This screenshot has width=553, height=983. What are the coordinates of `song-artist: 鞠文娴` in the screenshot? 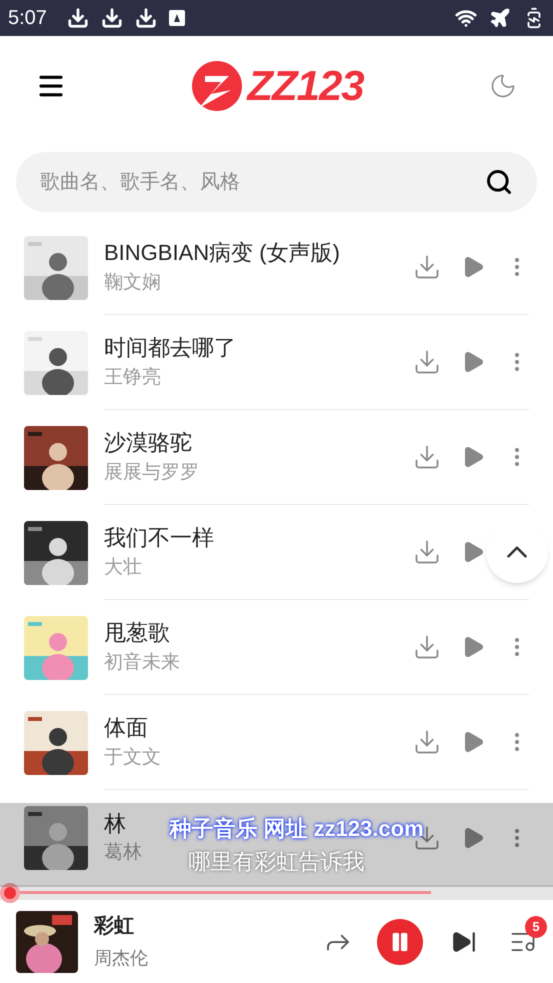 It's located at (132, 282).